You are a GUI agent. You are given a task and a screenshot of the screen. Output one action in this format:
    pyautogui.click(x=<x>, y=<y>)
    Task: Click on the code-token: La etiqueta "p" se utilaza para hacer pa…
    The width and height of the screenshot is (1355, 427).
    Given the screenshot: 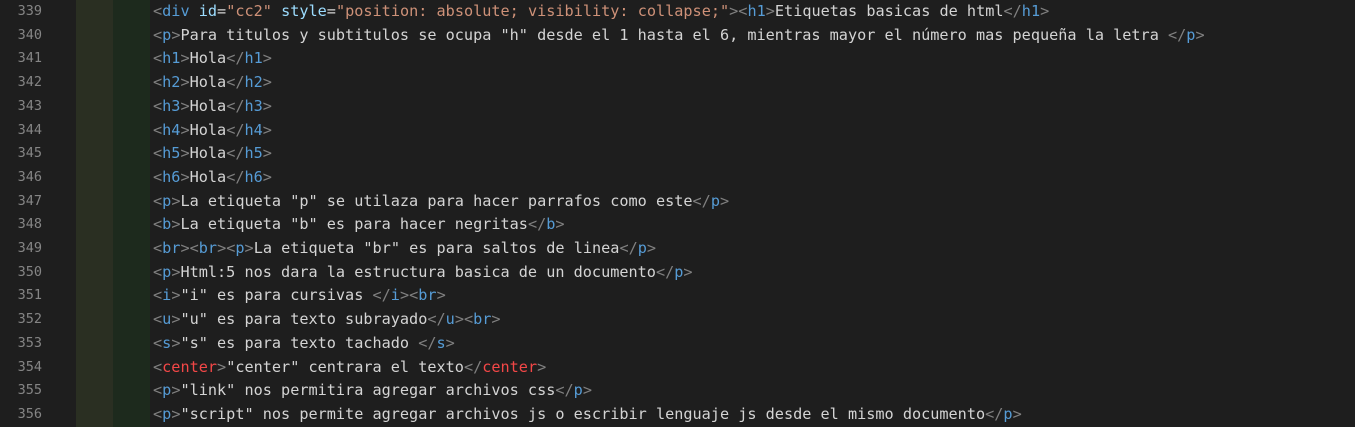 What is the action you would take?
    pyautogui.click(x=436, y=200)
    